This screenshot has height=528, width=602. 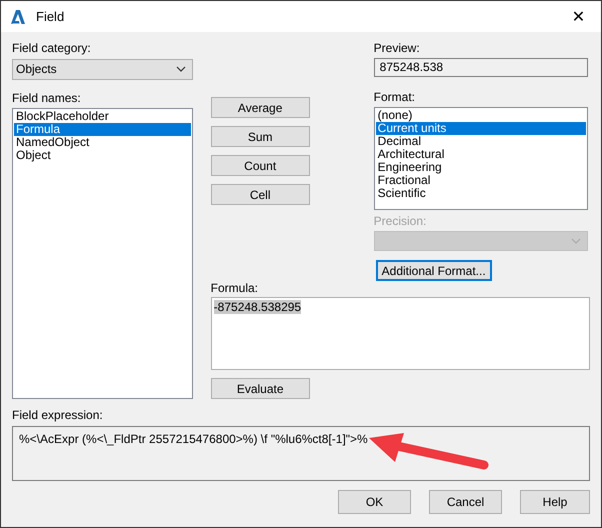 I want to click on expression-field: %<\AcExpr (%<\_FldPtr 2557215476800>%) \f "%lu6%ct8[-1]">%, so click(x=301, y=453).